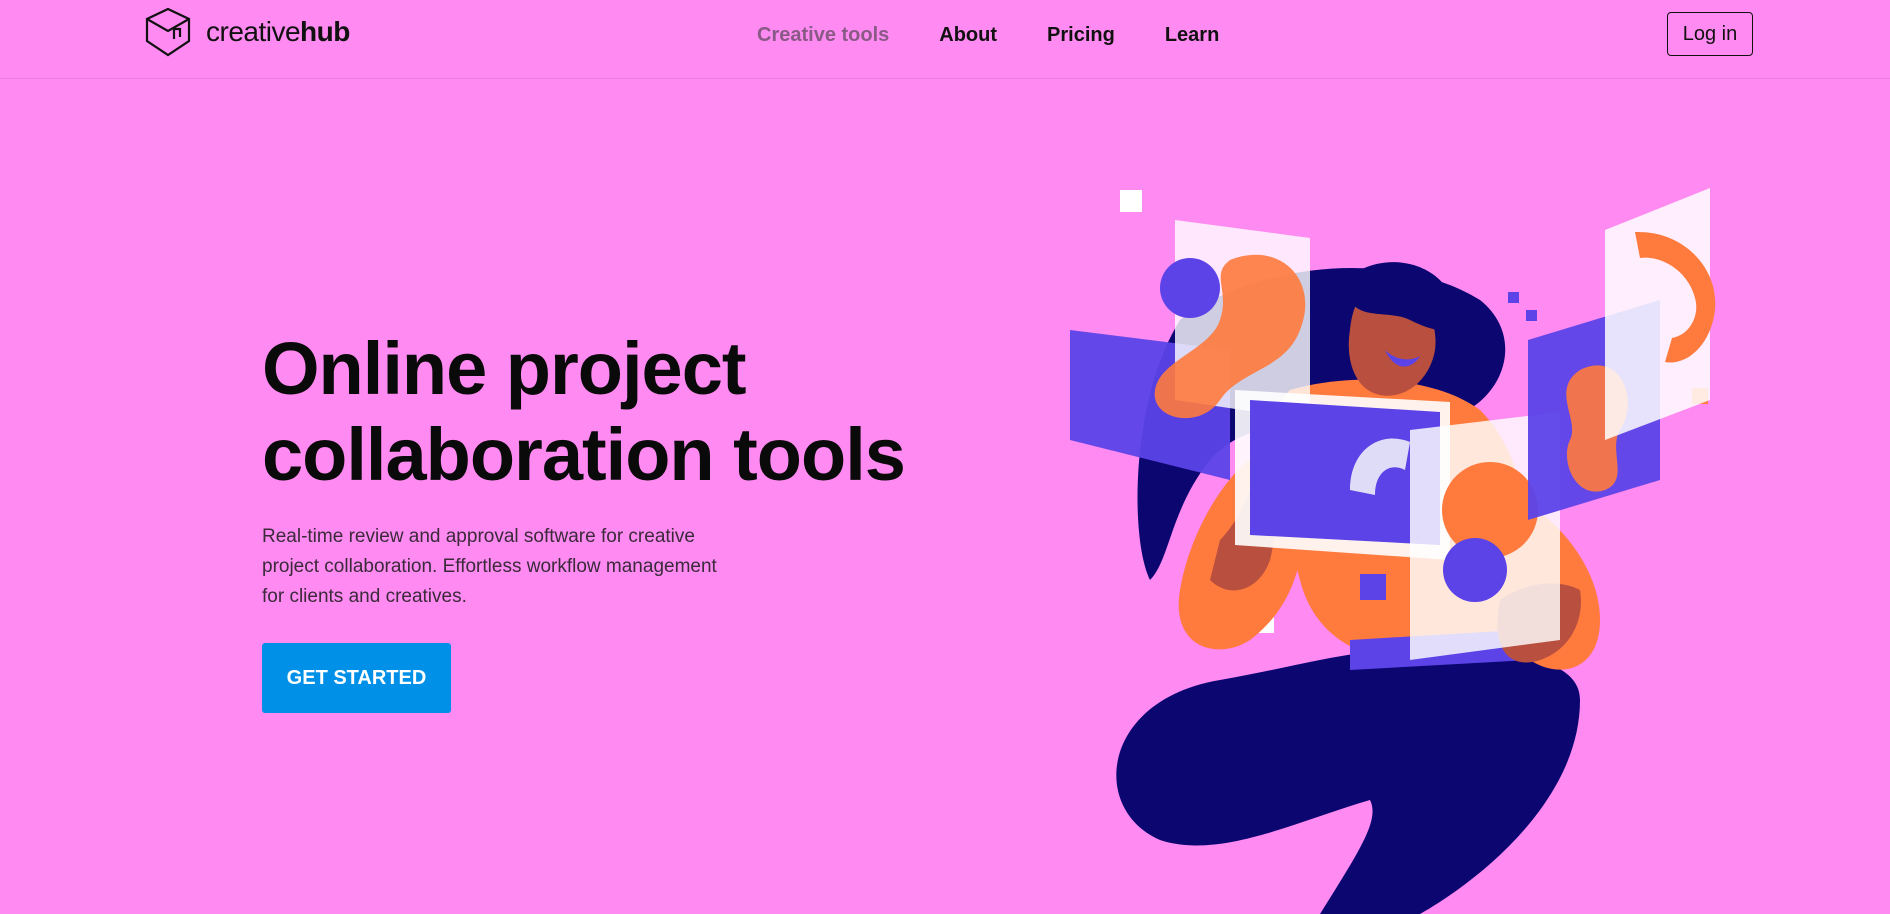  What do you see at coordinates (356, 678) in the screenshot?
I see `get-started-button: GET STARTED` at bounding box center [356, 678].